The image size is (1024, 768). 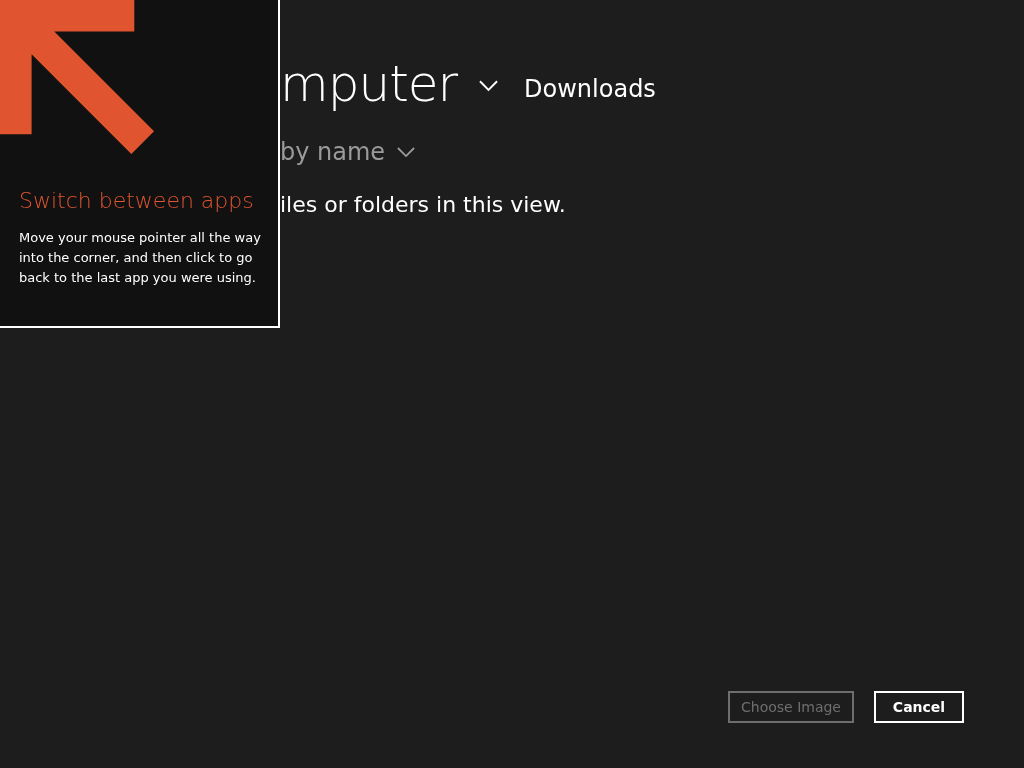 What do you see at coordinates (590, 84) in the screenshot?
I see `folder-name: Downloads` at bounding box center [590, 84].